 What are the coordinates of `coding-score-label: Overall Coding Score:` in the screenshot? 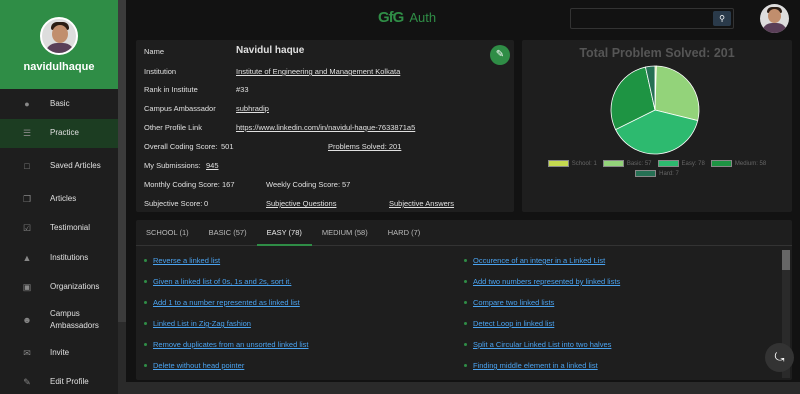 It's located at (181, 146).